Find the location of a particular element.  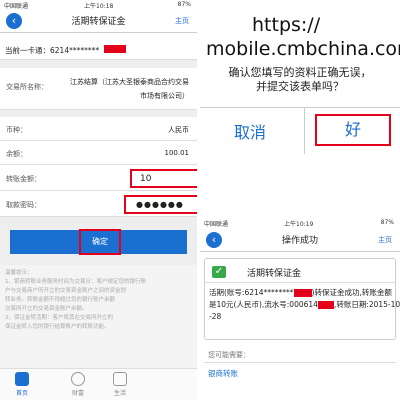

dialog-url-2: mobile.cmbchina.com is located at coordinates (303, 49).